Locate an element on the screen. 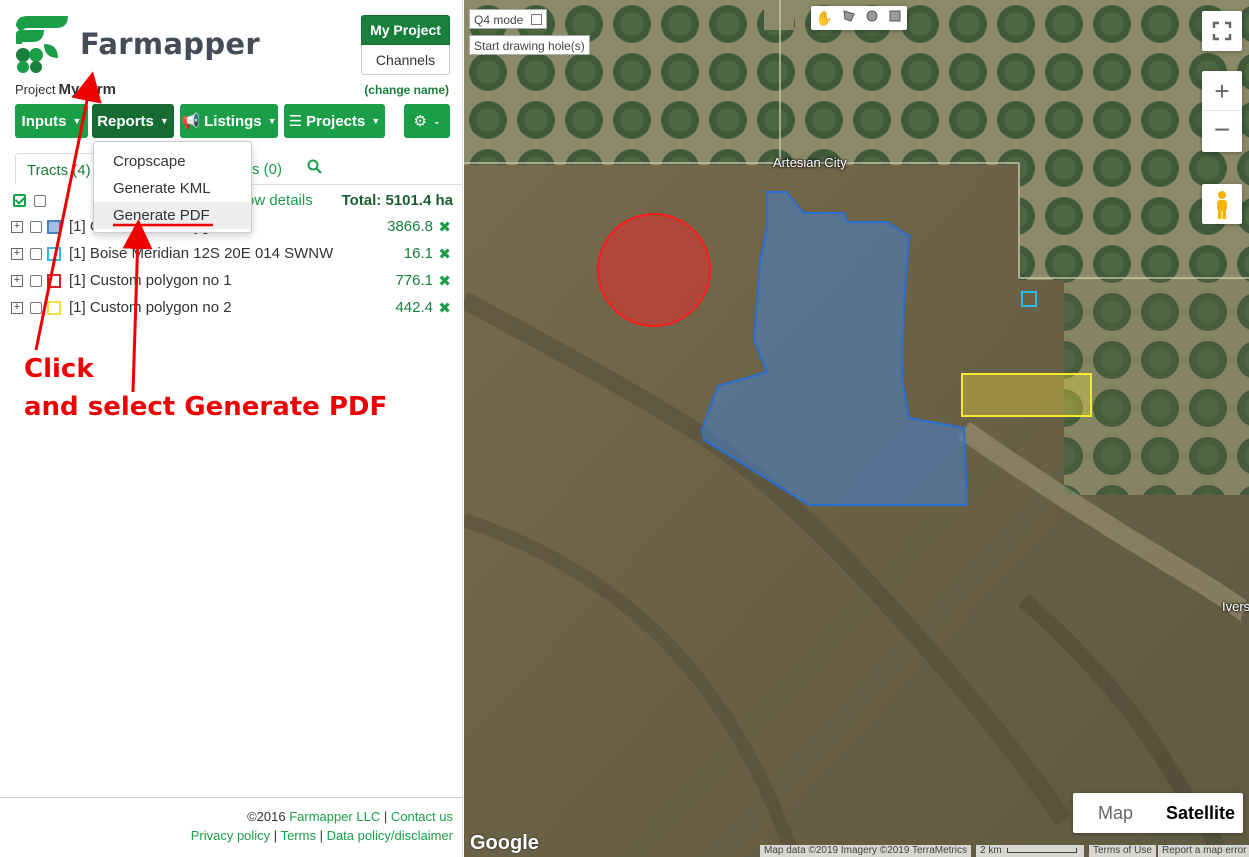 The image size is (1249, 857). map-scale: 2 km is located at coordinates (1030, 851).